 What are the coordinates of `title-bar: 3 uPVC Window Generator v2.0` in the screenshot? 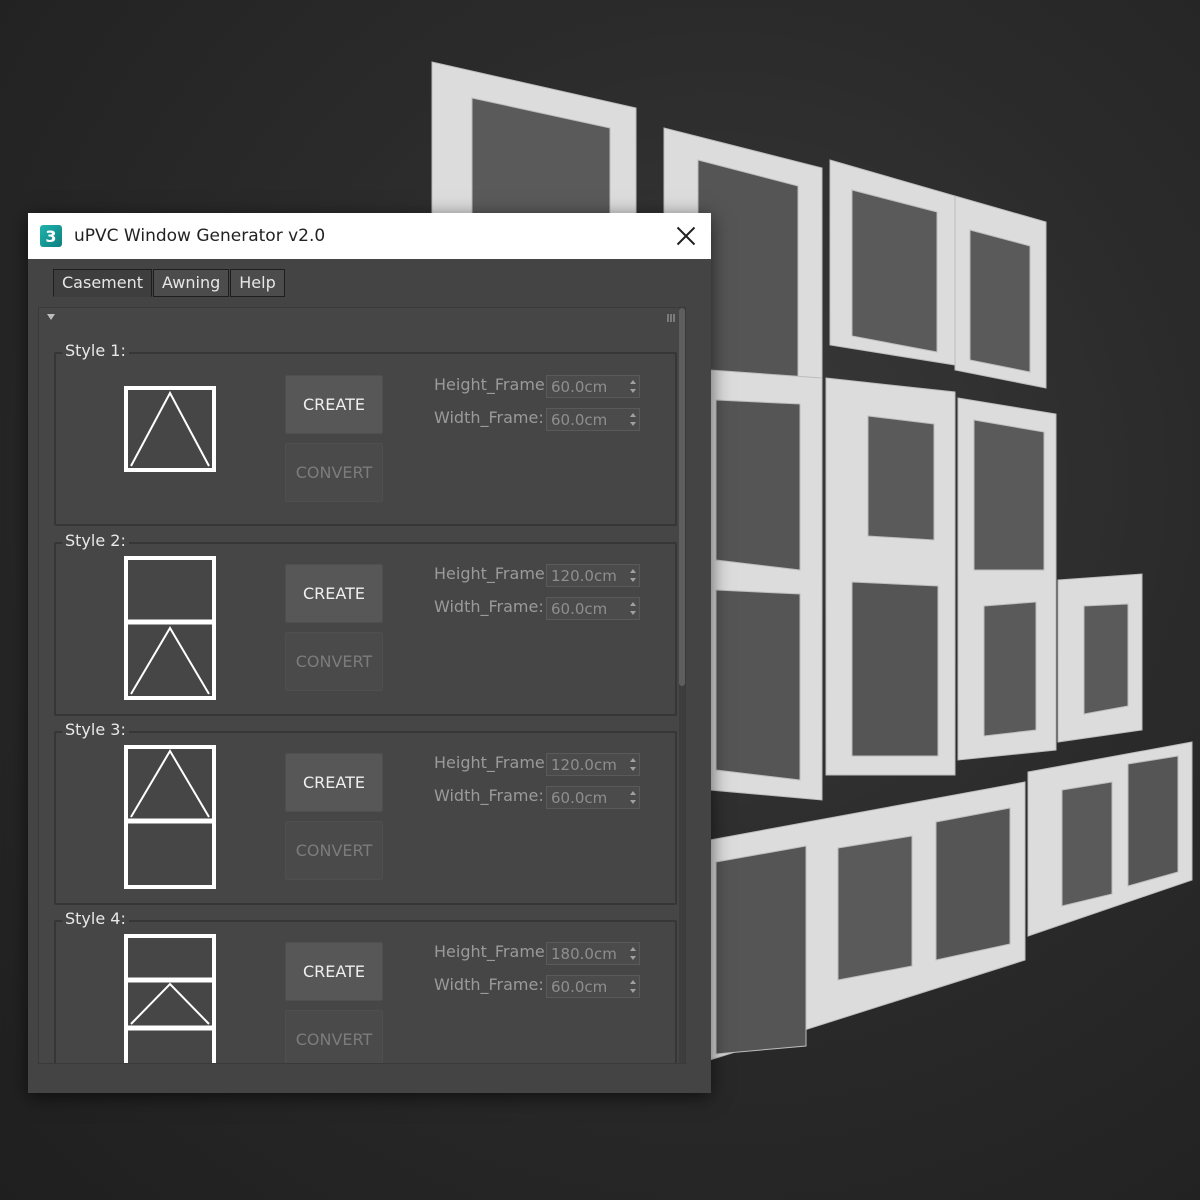 It's located at (369, 236).